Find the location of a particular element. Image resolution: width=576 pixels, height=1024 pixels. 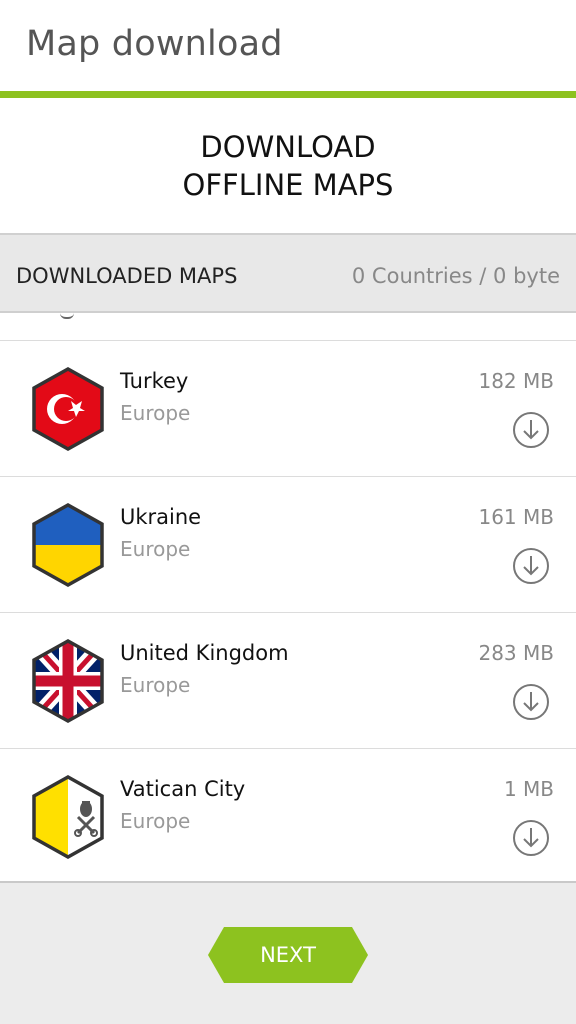

country-name: Turkey is located at coordinates (154, 381).